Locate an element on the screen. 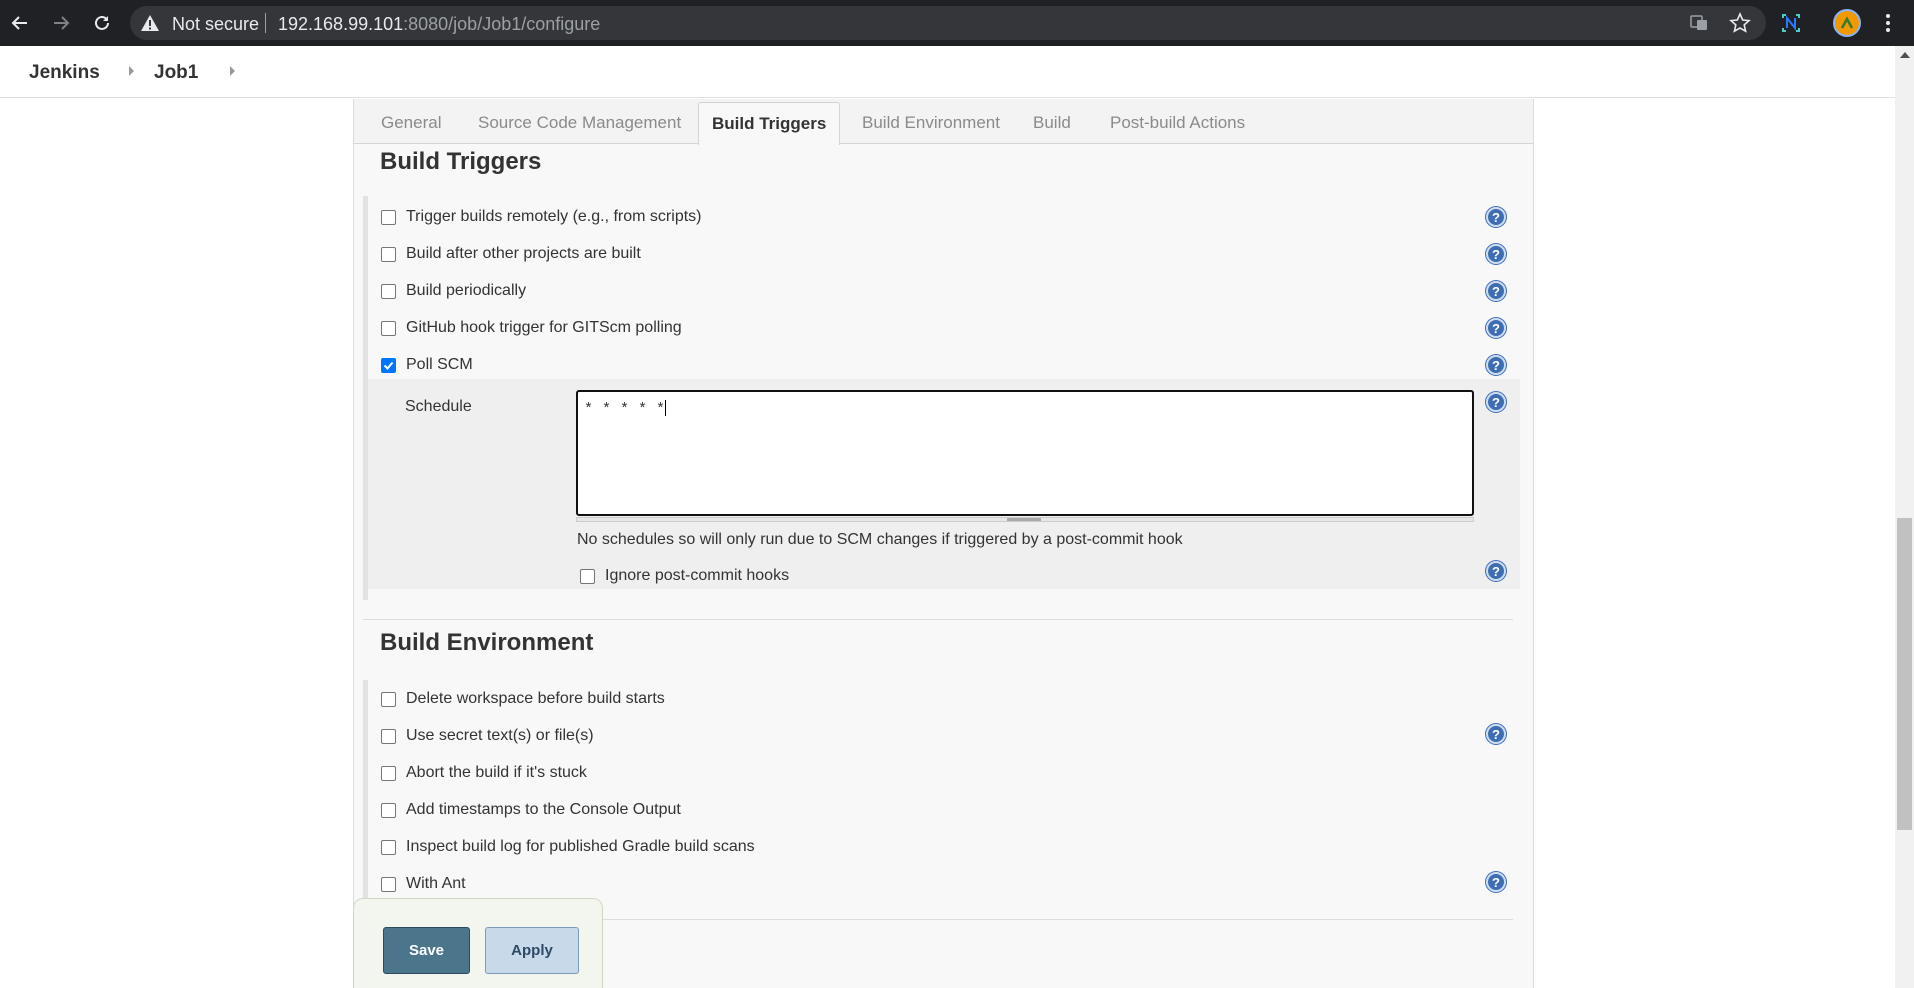 The width and height of the screenshot is (1914, 988). schedule-value: * * * * * is located at coordinates (625, 409).